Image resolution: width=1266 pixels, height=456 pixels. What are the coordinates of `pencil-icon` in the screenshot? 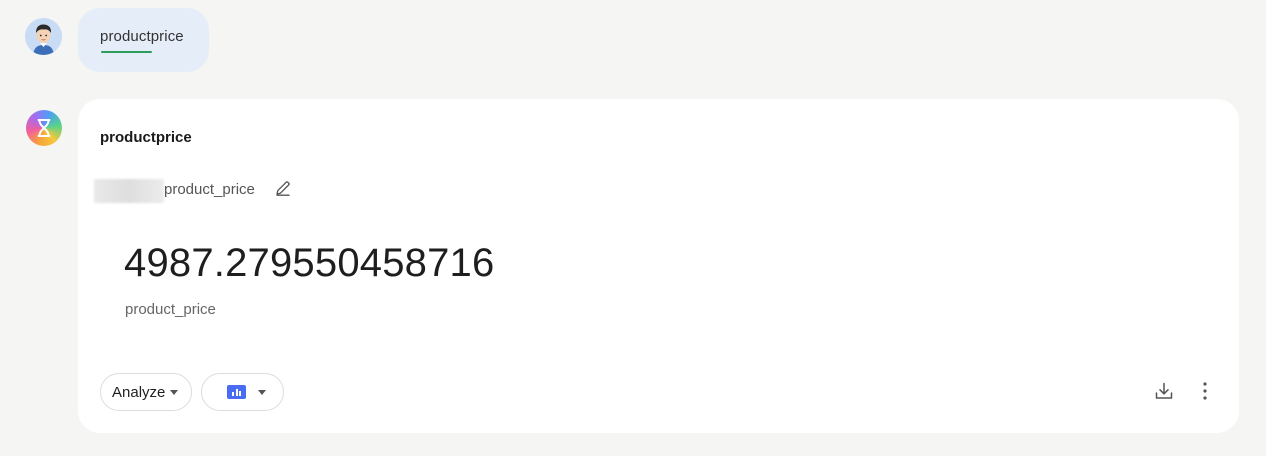 It's located at (283, 188).